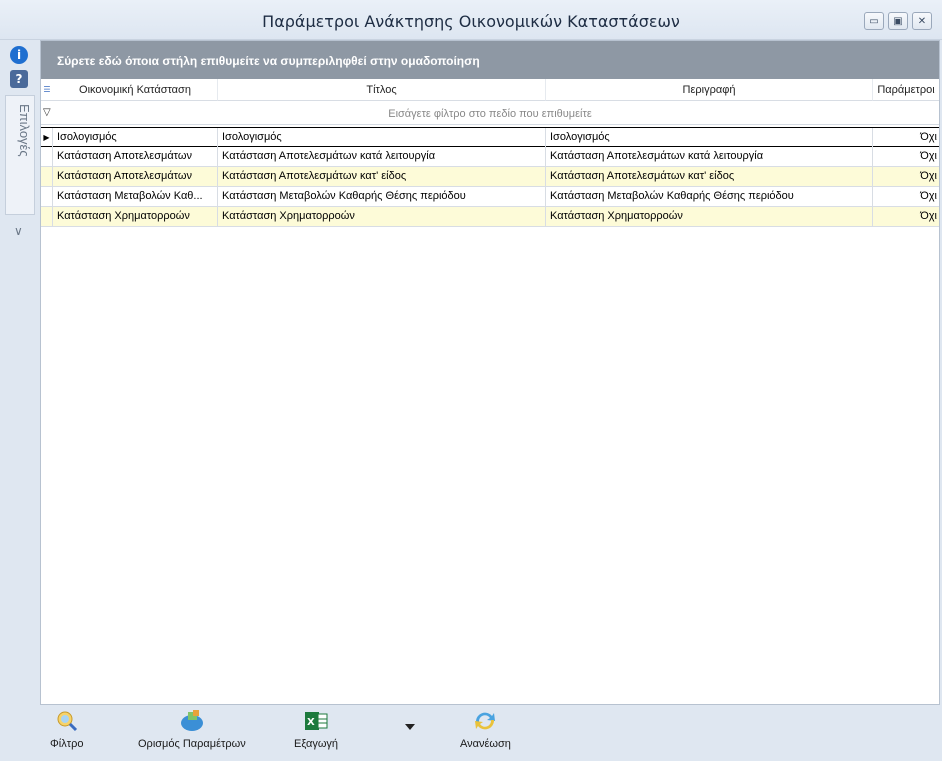 The image size is (942, 761). I want to click on svg-text: X, so click(311, 722).